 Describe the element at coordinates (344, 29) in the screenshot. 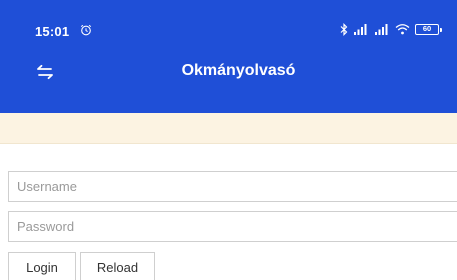

I see `bluetooth-icon` at that location.